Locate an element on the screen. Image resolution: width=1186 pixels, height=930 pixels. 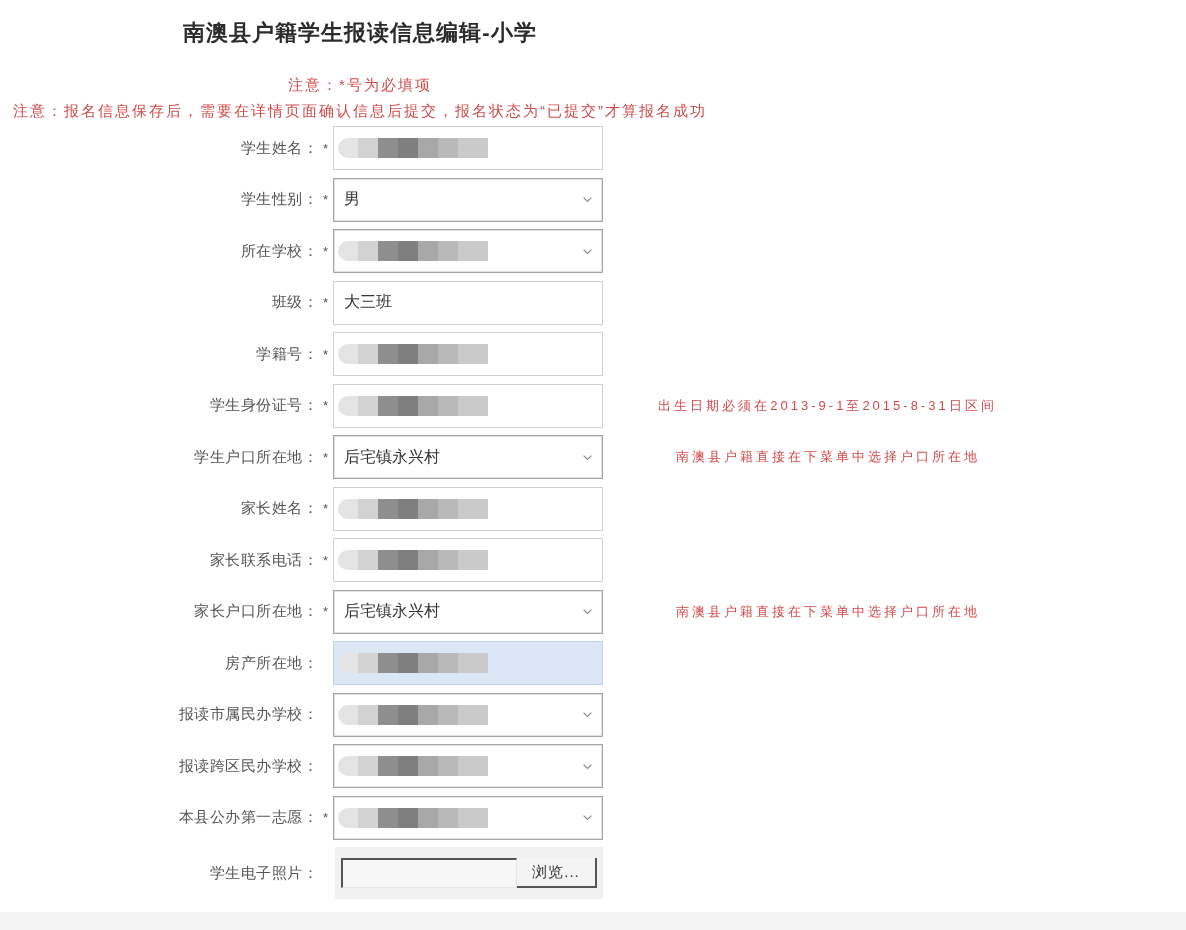
field-label: 所在学校： is located at coordinates (279, 251).